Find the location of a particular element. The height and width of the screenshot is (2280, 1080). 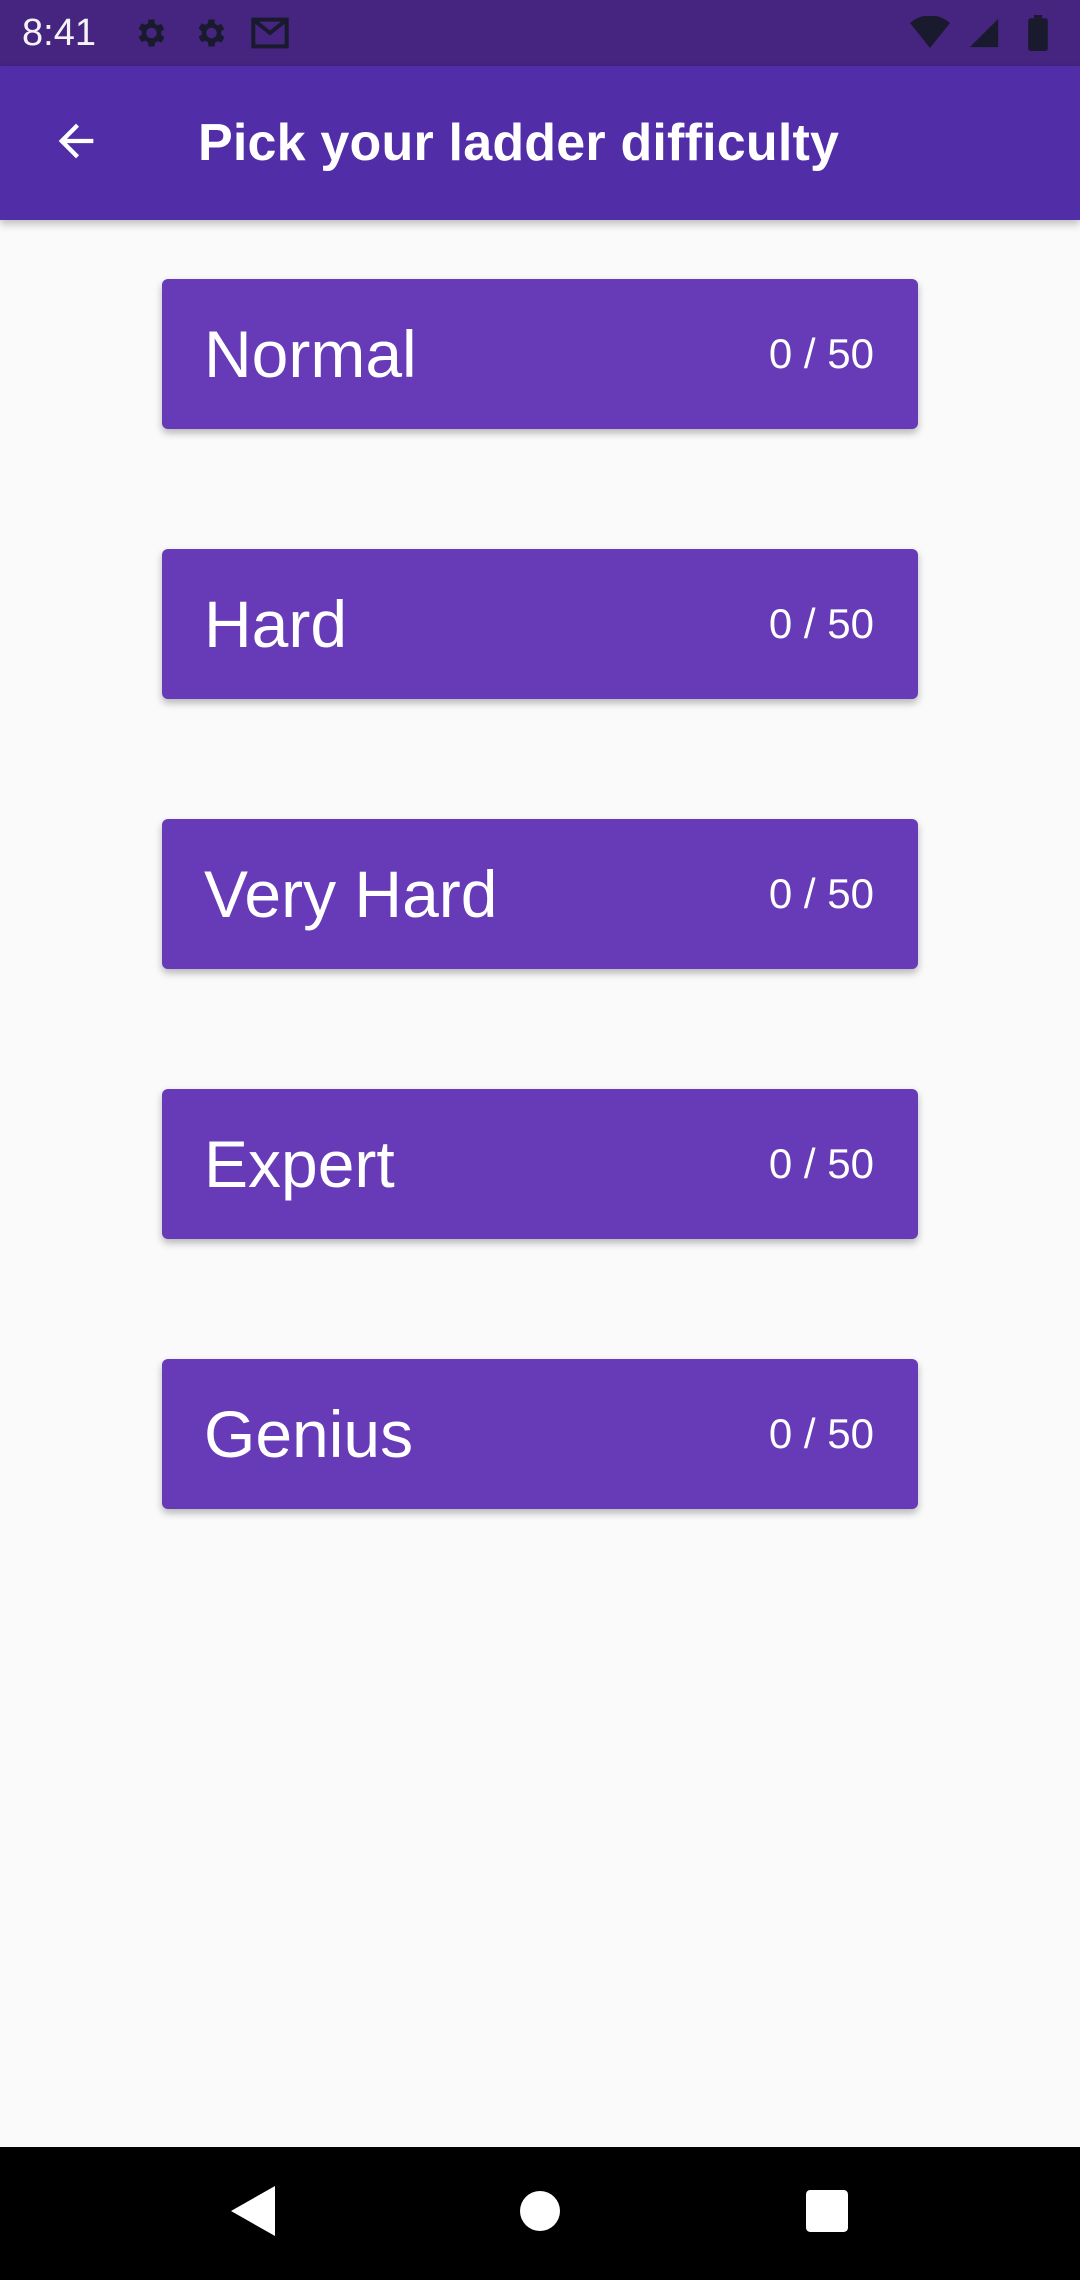

wifi-icon is located at coordinates (930, 33).